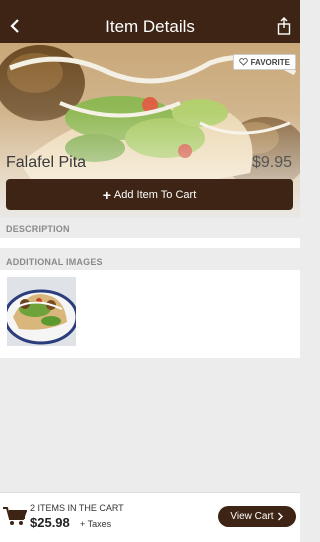 This screenshot has width=320, height=542. Describe the element at coordinates (46, 162) in the screenshot. I see `item-name: Falafel Pita` at that location.